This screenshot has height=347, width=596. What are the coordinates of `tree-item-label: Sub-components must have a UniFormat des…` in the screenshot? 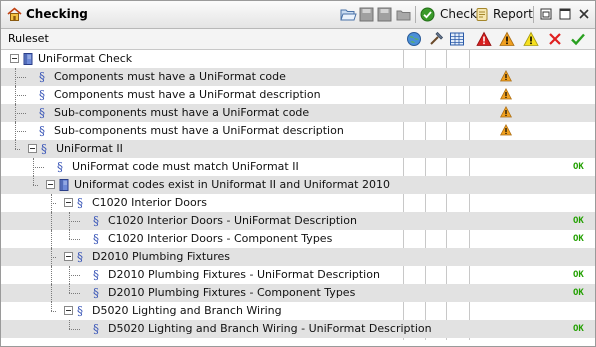 It's located at (199, 130).